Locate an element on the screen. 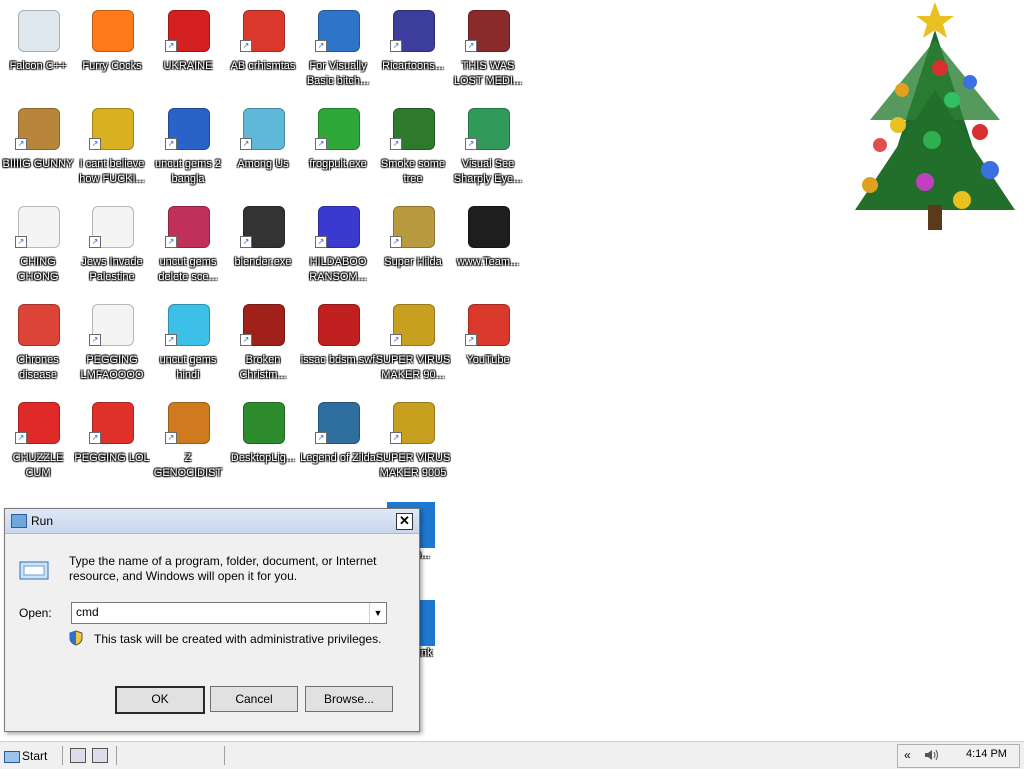  desktop-icon-label: uncut gems hindi is located at coordinates (188, 367).